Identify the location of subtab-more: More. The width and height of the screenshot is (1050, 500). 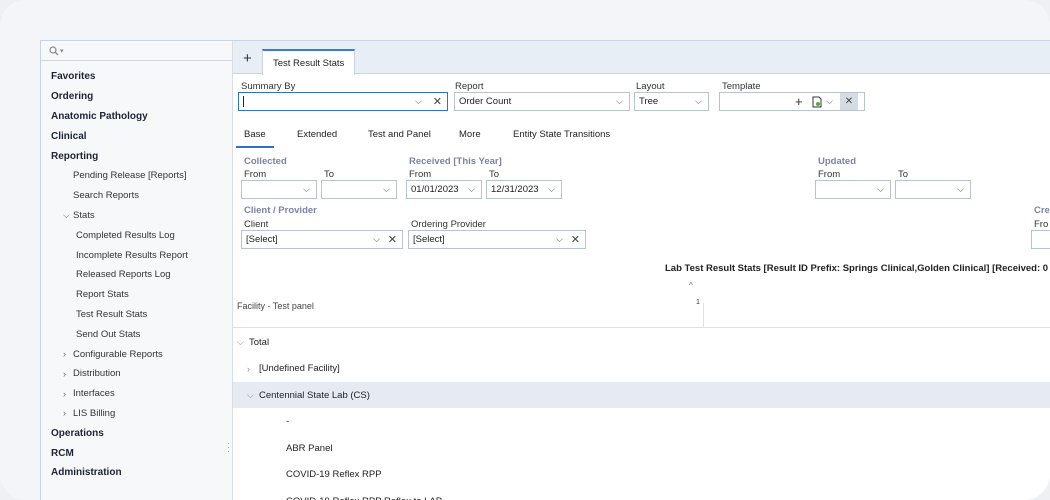
(470, 134).